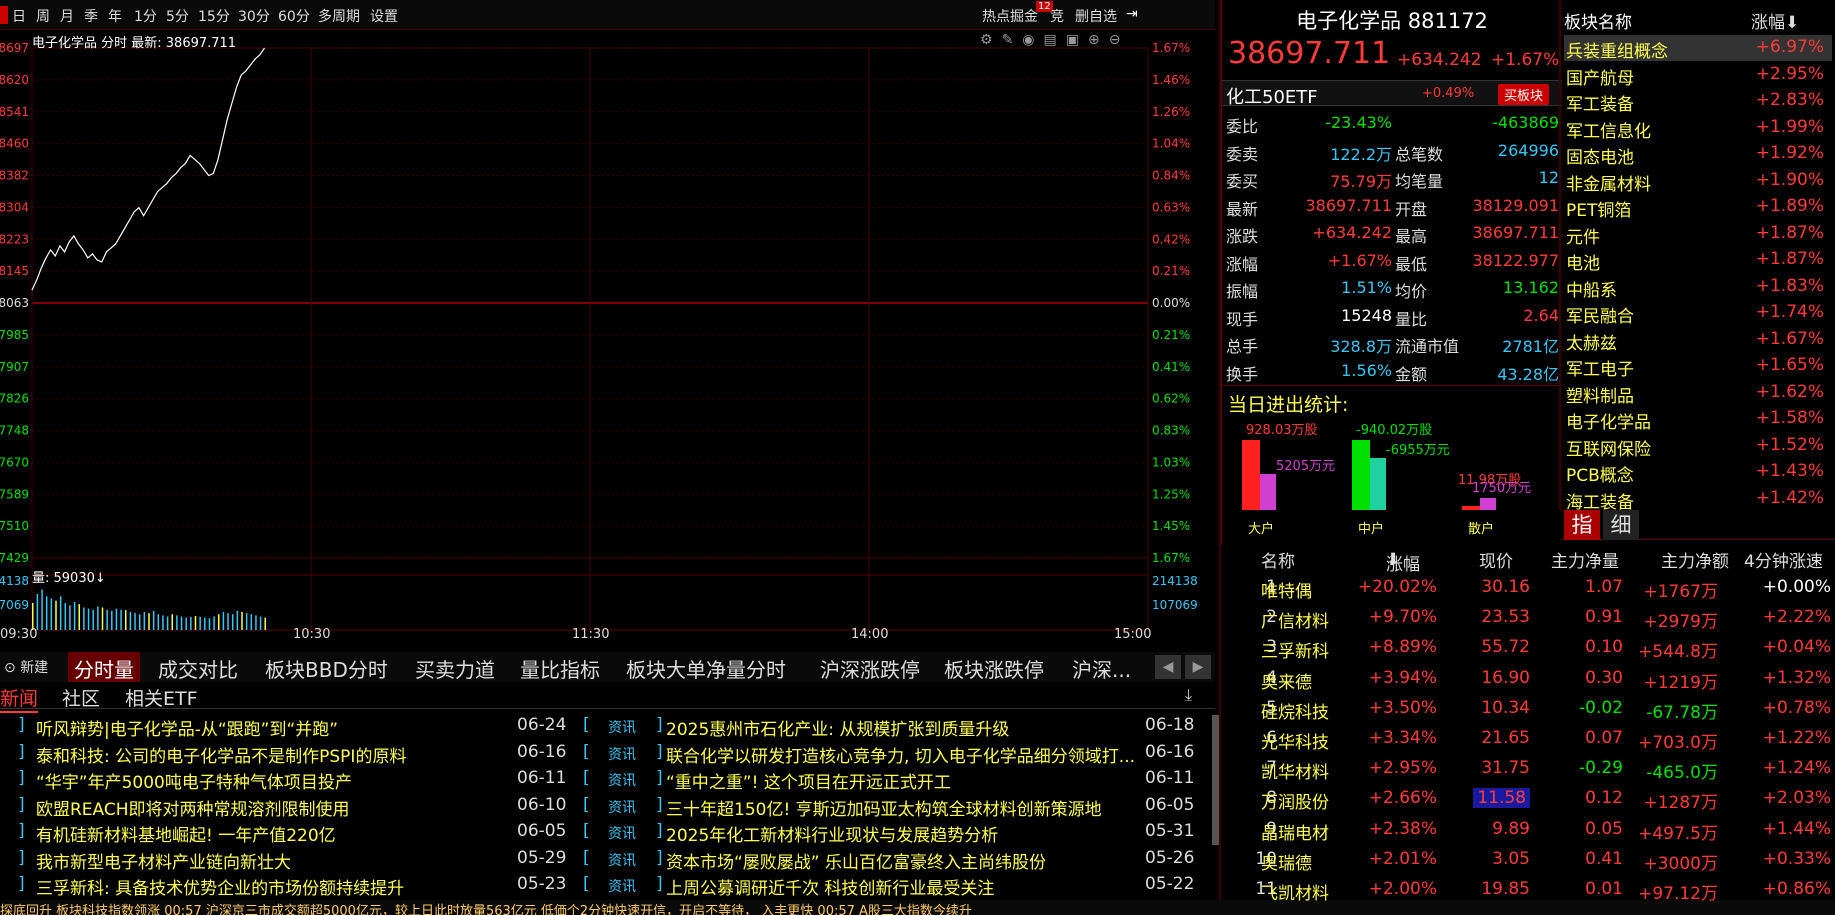 This screenshot has height=915, width=1835. What do you see at coordinates (1198, 667) in the screenshot?
I see `tab-next-icon: ▶` at bounding box center [1198, 667].